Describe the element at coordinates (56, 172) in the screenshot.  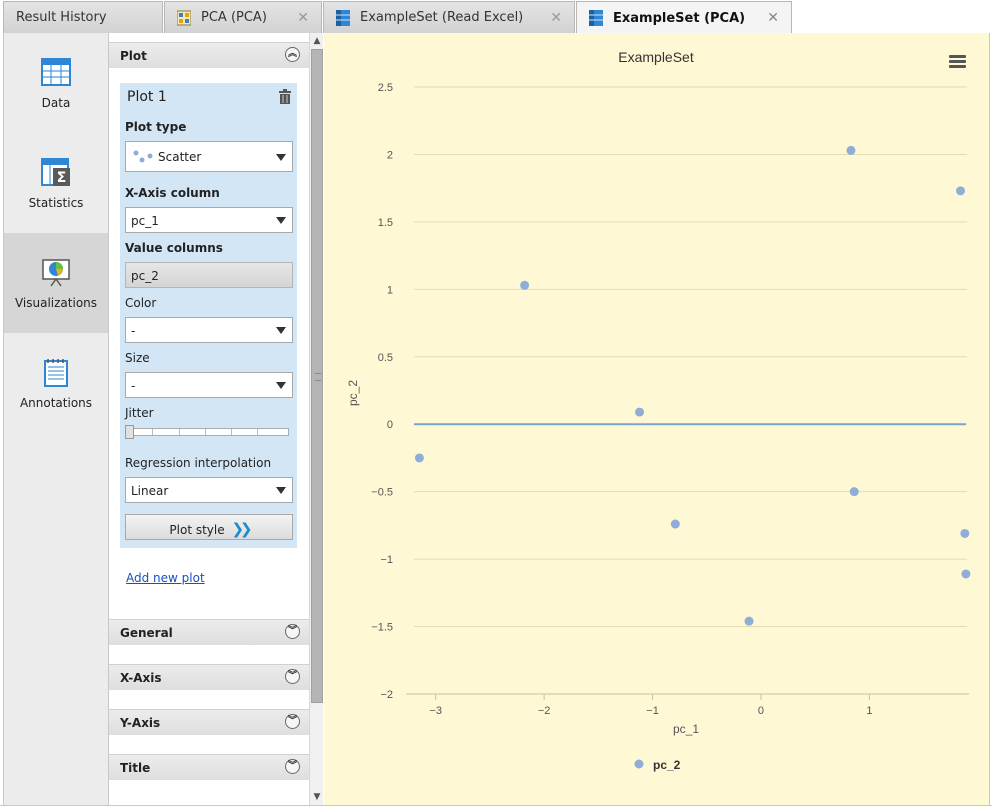
I see `statistics-icon: Σ` at that location.